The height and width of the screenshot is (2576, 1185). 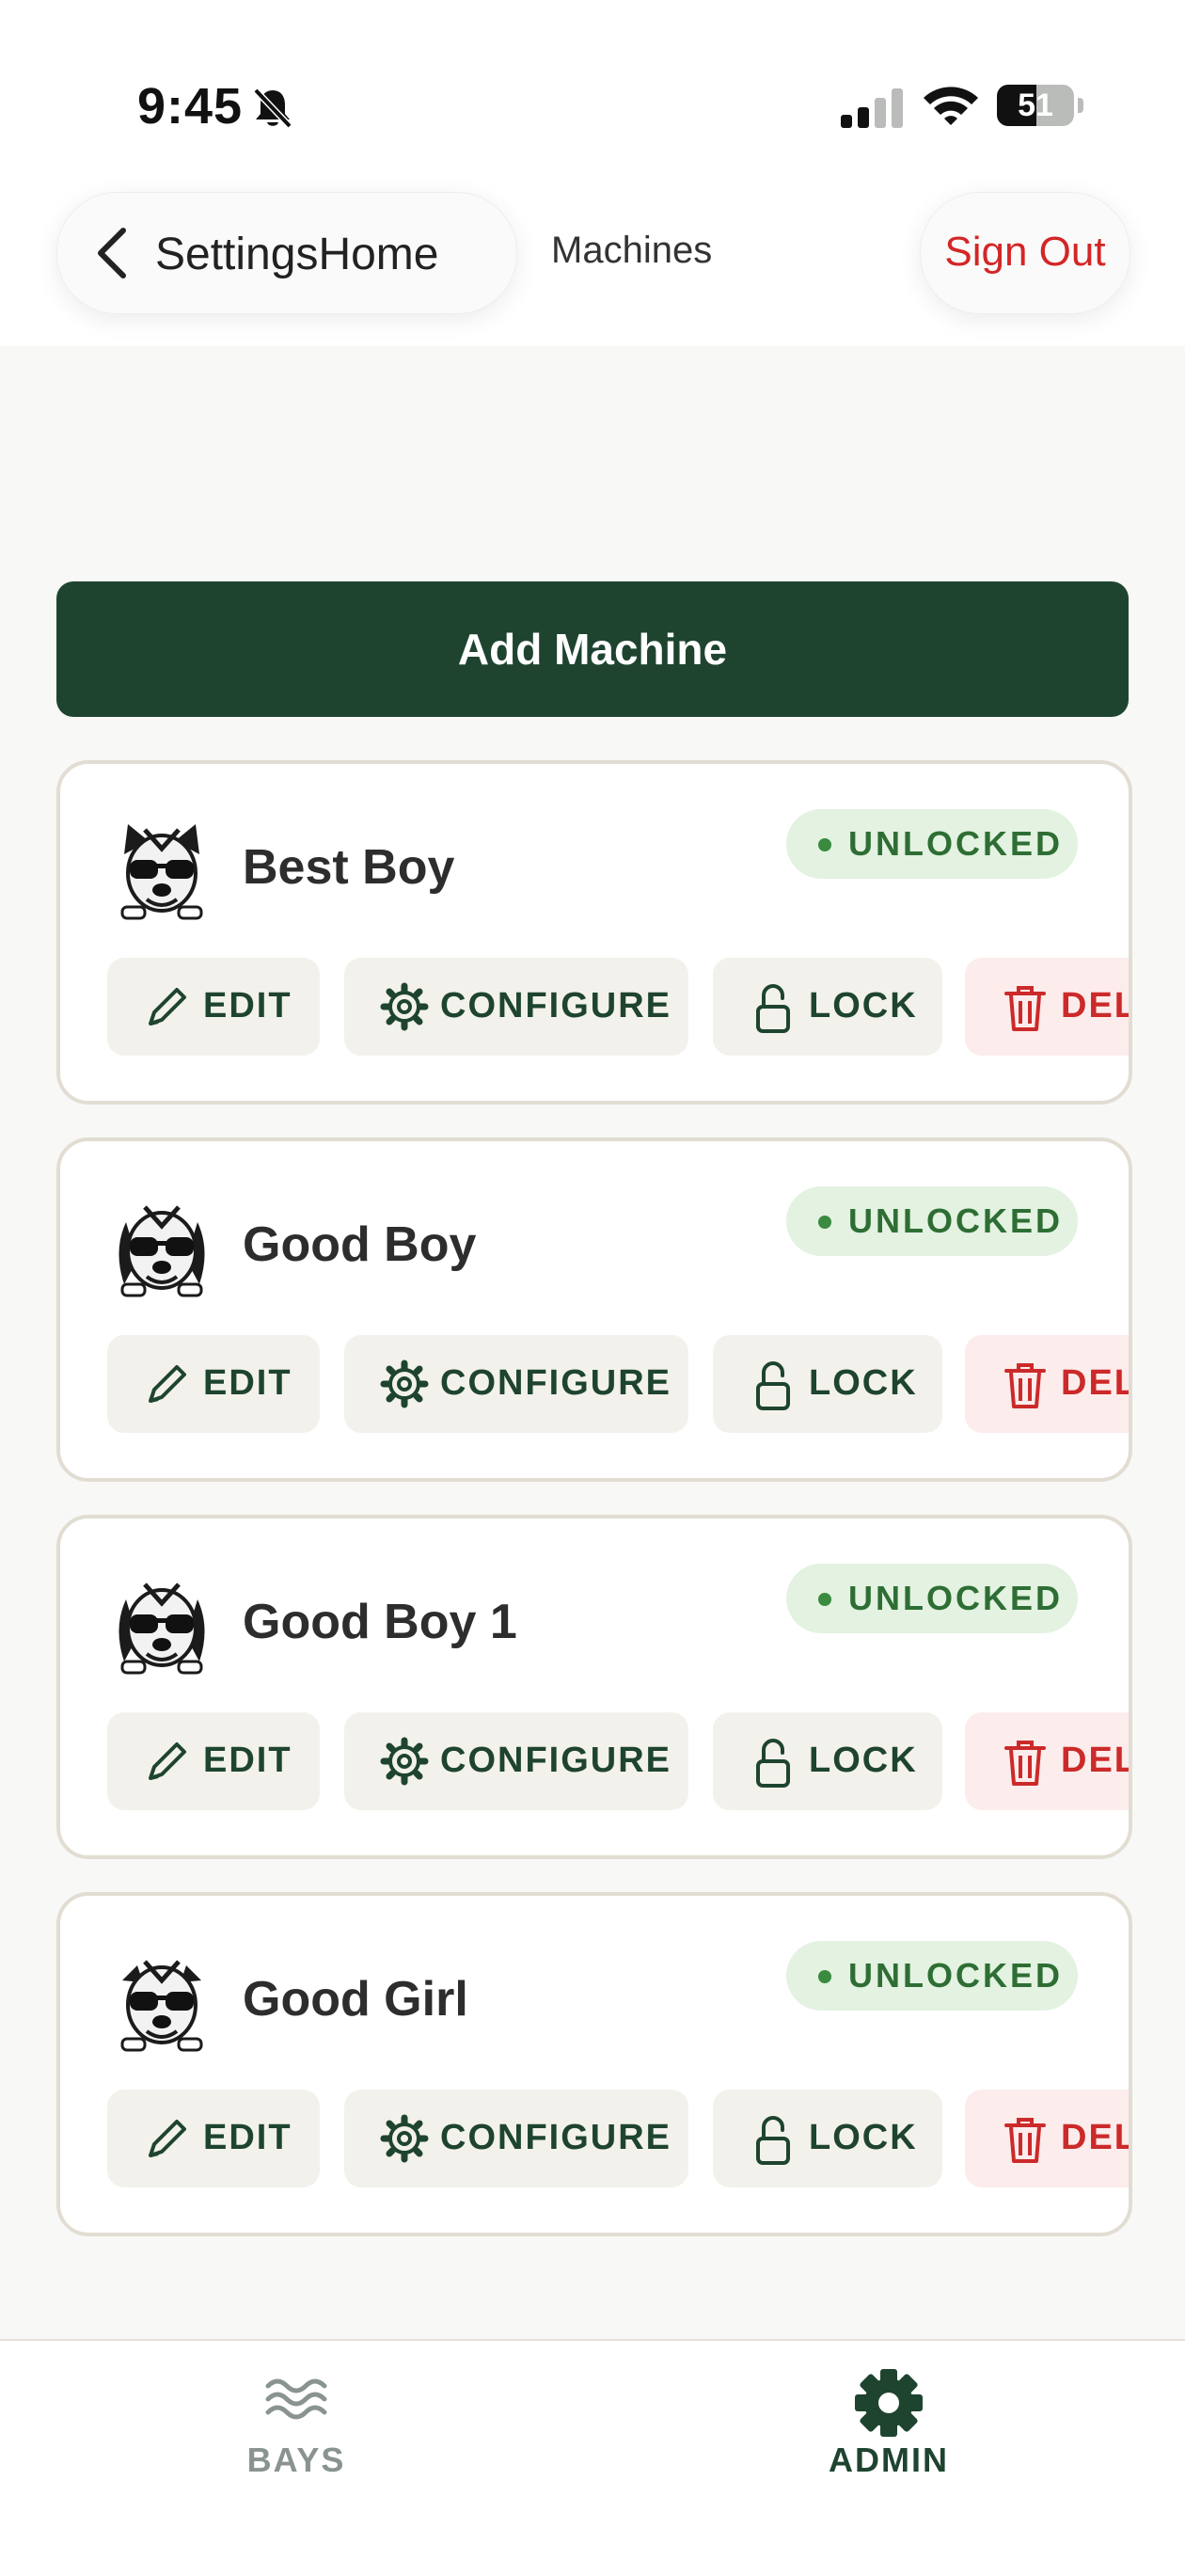 What do you see at coordinates (349, 868) in the screenshot?
I see `machine-name: Best Boy` at bounding box center [349, 868].